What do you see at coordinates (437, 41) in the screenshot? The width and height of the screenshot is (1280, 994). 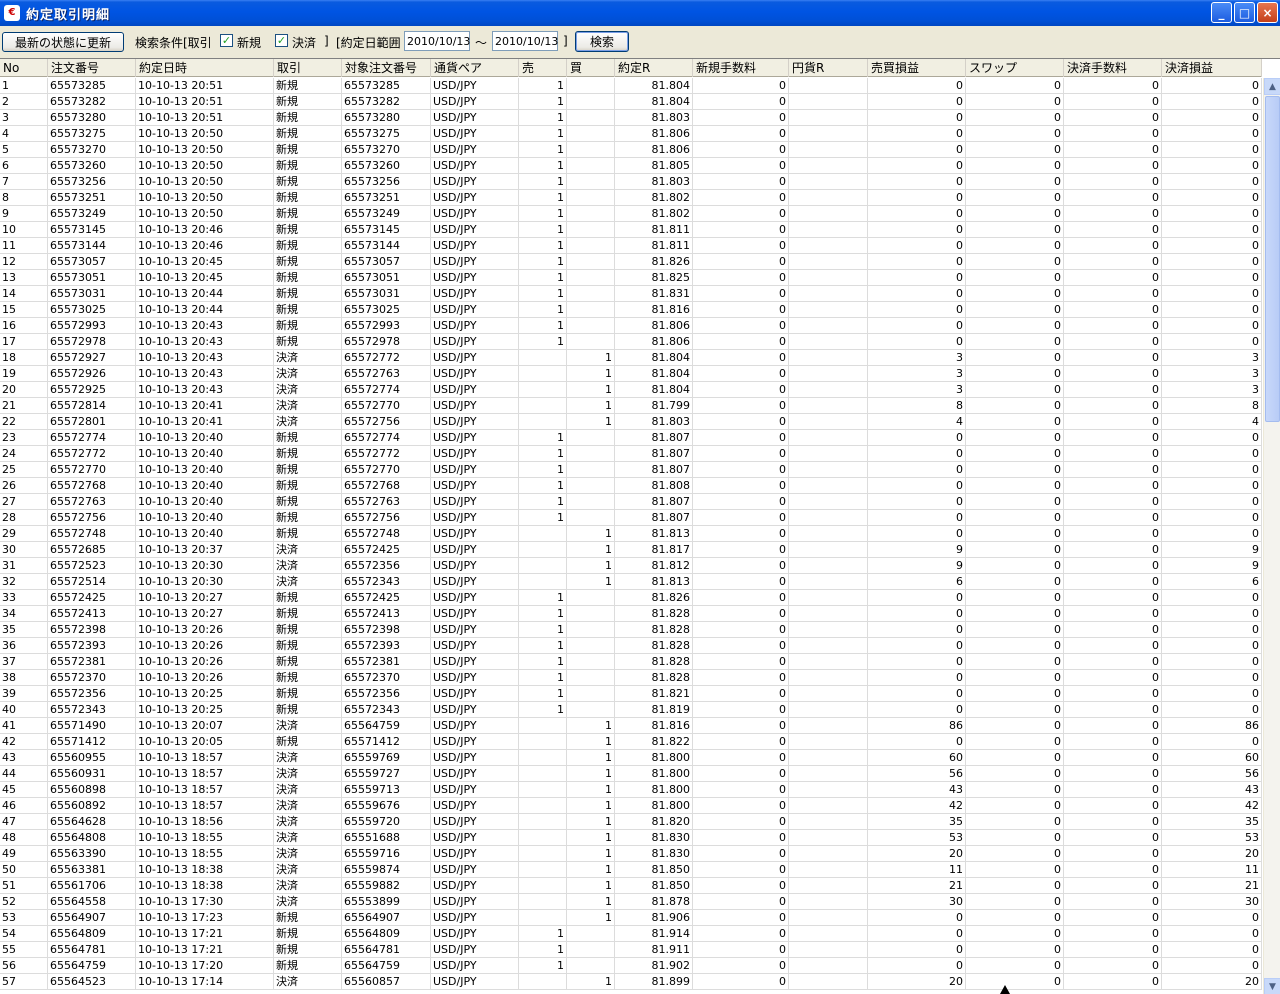 I see `date-from-input: 2010/10/13` at bounding box center [437, 41].